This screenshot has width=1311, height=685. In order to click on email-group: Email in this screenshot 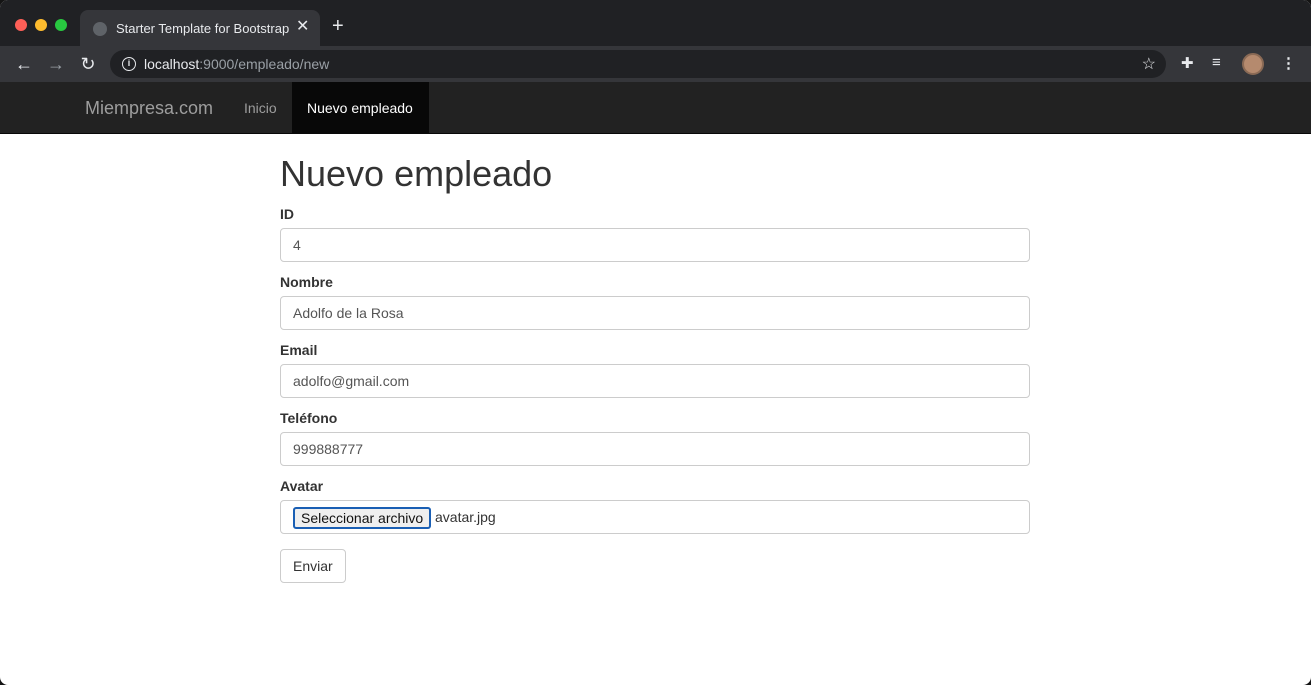, I will do `click(655, 370)`.